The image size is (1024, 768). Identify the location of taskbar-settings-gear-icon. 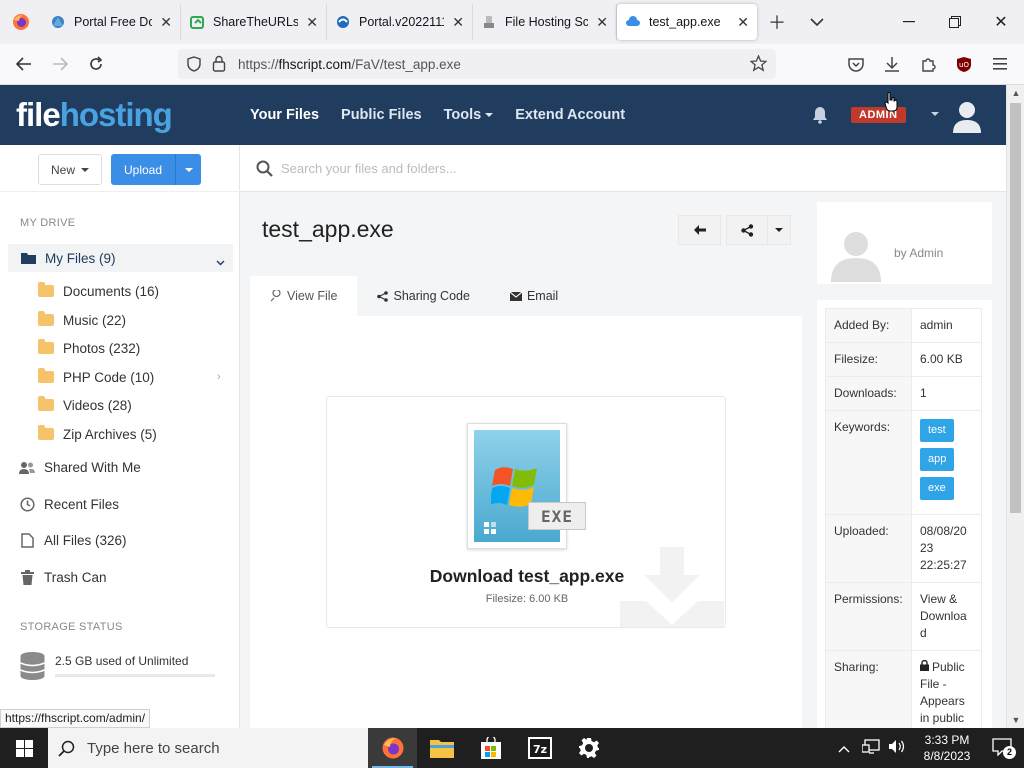
(588, 748).